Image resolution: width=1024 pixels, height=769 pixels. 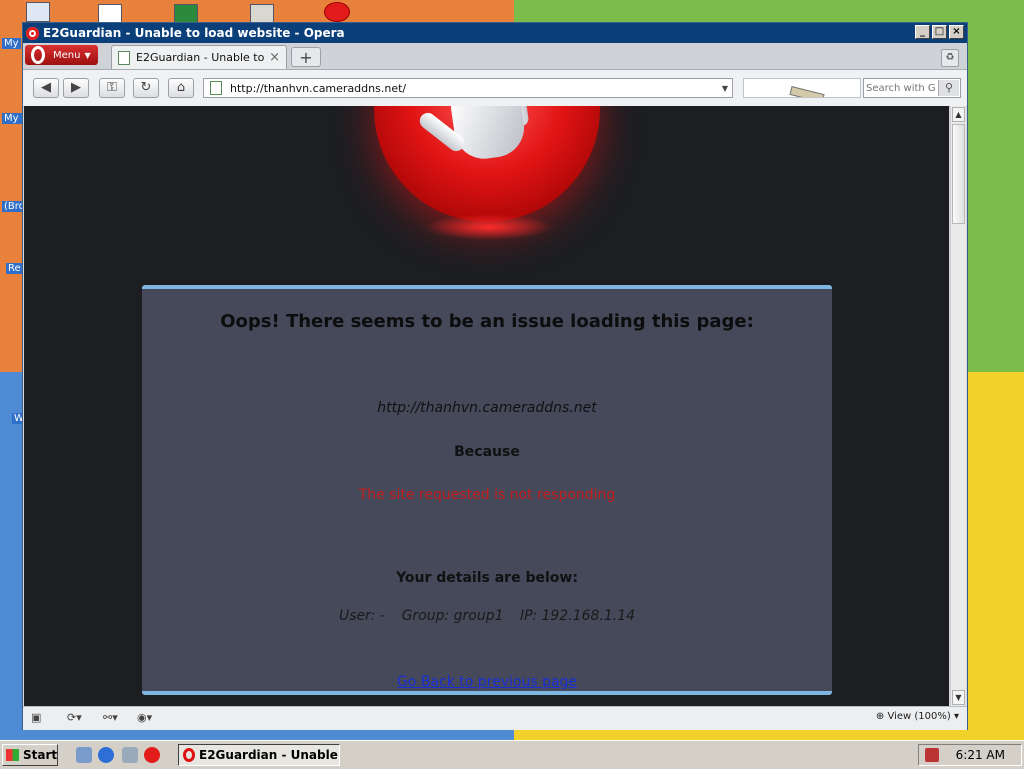 What do you see at coordinates (487, 452) in the screenshot?
I see `because-label: Because` at bounding box center [487, 452].